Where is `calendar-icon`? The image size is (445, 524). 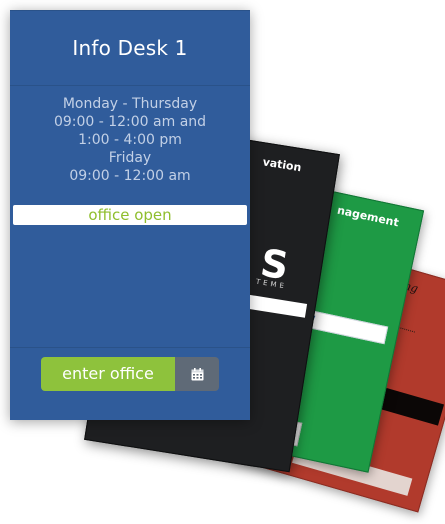 calendar-icon is located at coordinates (197, 373).